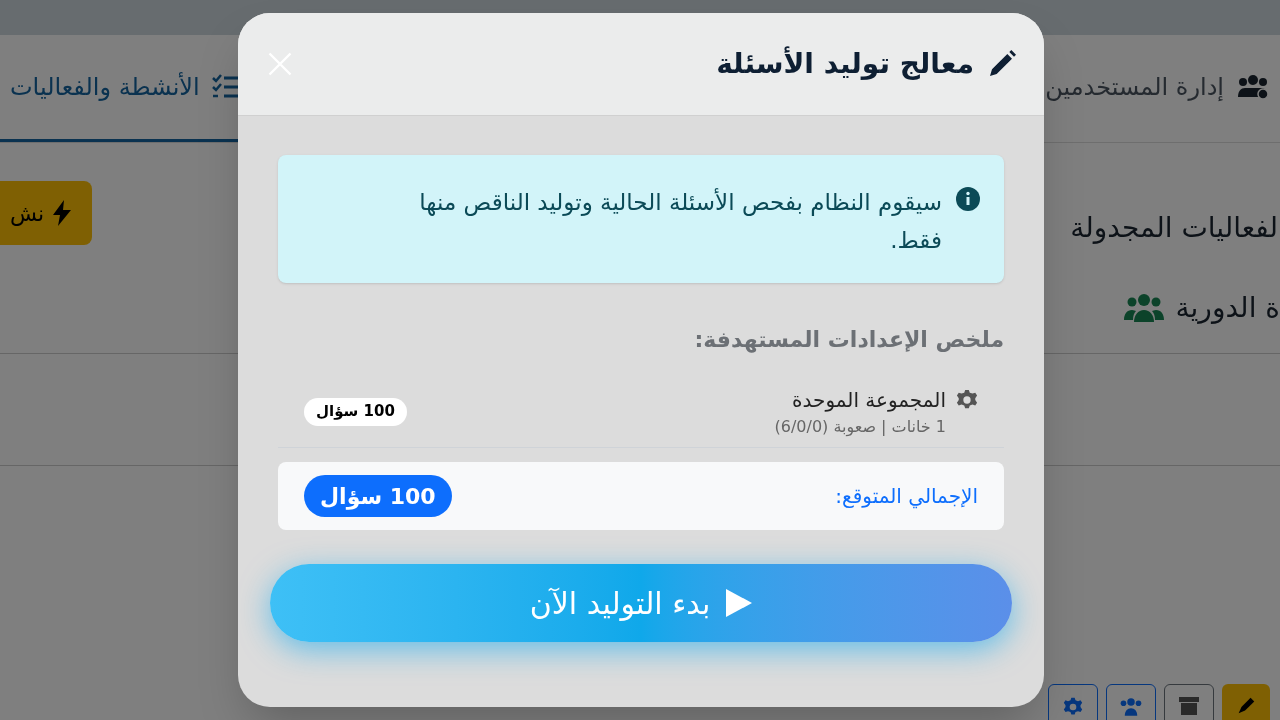  Describe the element at coordinates (1131, 702) in the screenshot. I see `users-button` at that location.